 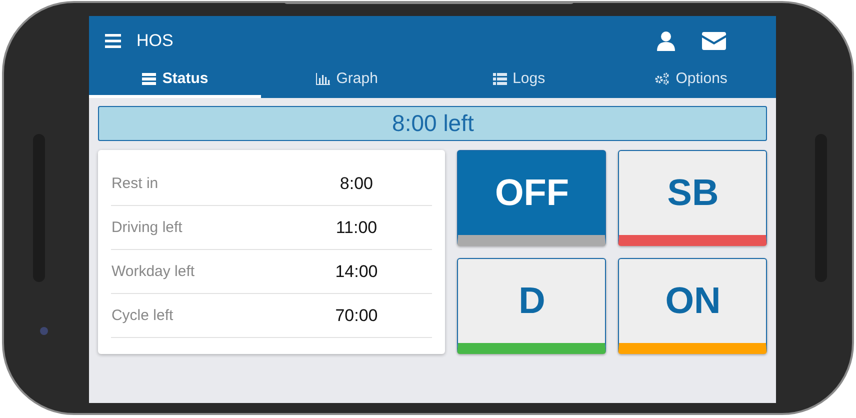 I want to click on mail-icon, so click(x=714, y=41).